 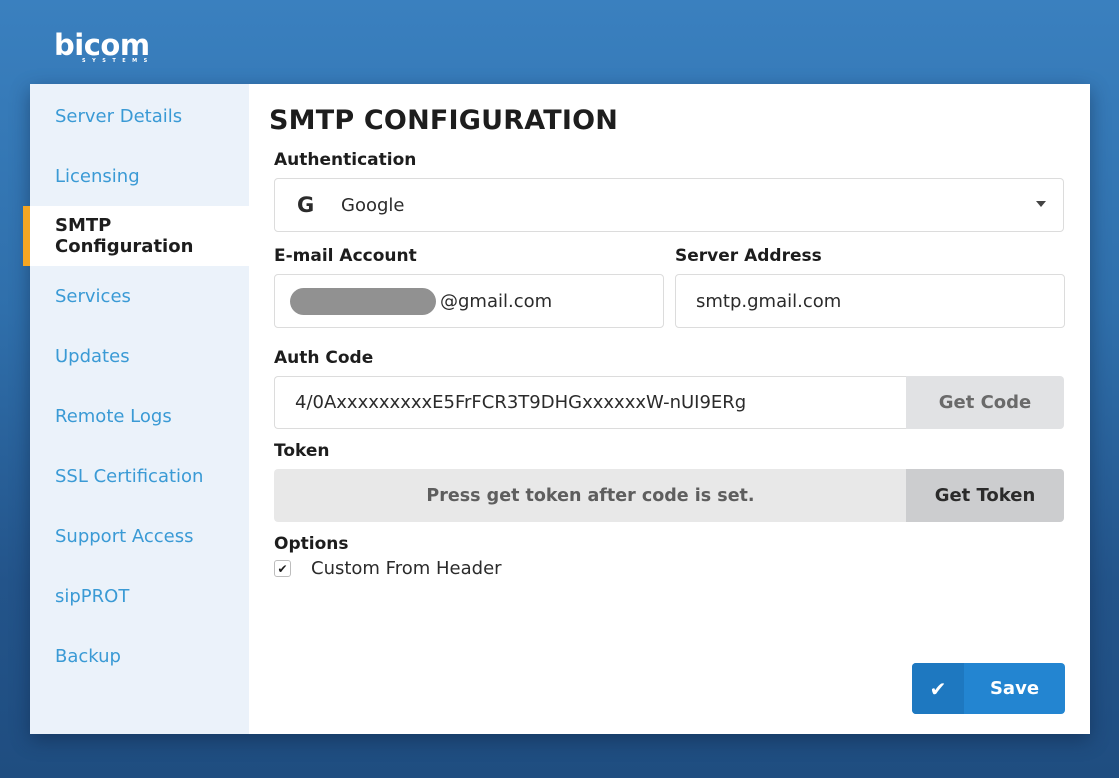 I want to click on sidebar-item-services: Services, so click(x=139, y=296).